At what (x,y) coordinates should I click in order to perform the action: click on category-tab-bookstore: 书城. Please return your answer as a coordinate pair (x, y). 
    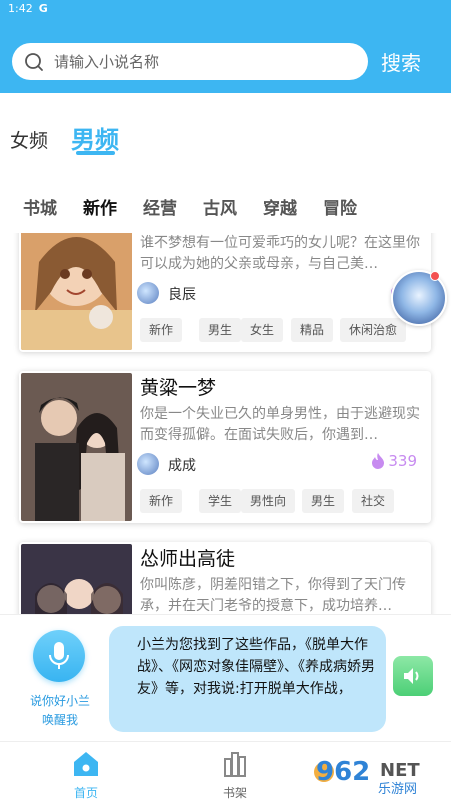
    Looking at the image, I should click on (40, 206).